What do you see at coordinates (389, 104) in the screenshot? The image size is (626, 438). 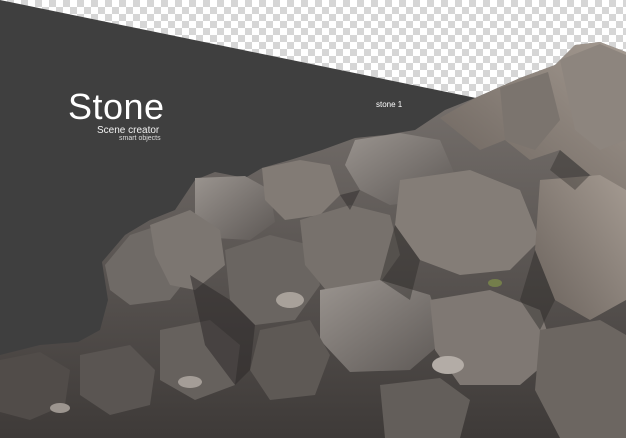 I see `item-label: stone 1` at bounding box center [389, 104].